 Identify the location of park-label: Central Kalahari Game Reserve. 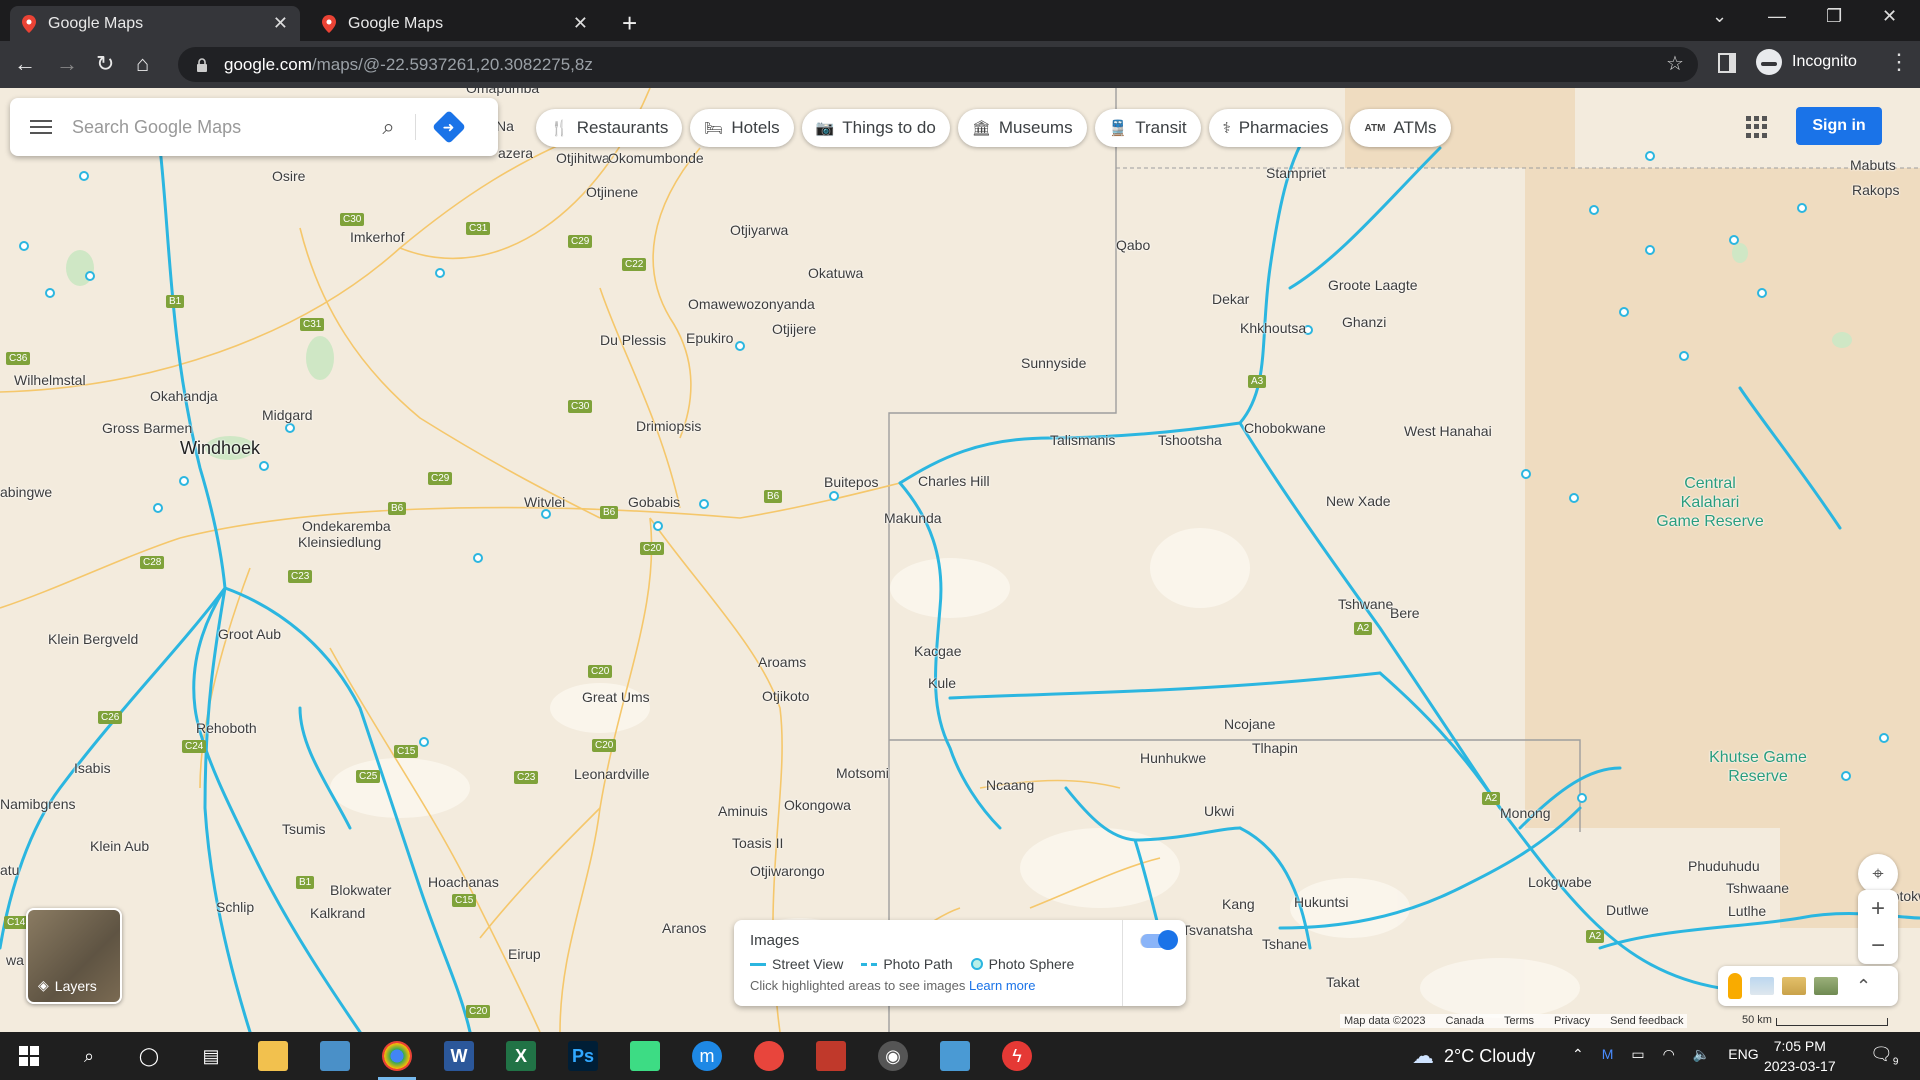
(1710, 502).